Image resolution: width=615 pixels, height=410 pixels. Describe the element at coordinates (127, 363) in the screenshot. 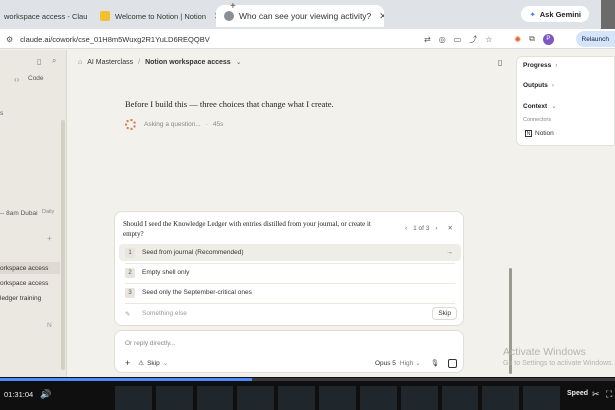

I see `add-attachment-icon: +` at that location.